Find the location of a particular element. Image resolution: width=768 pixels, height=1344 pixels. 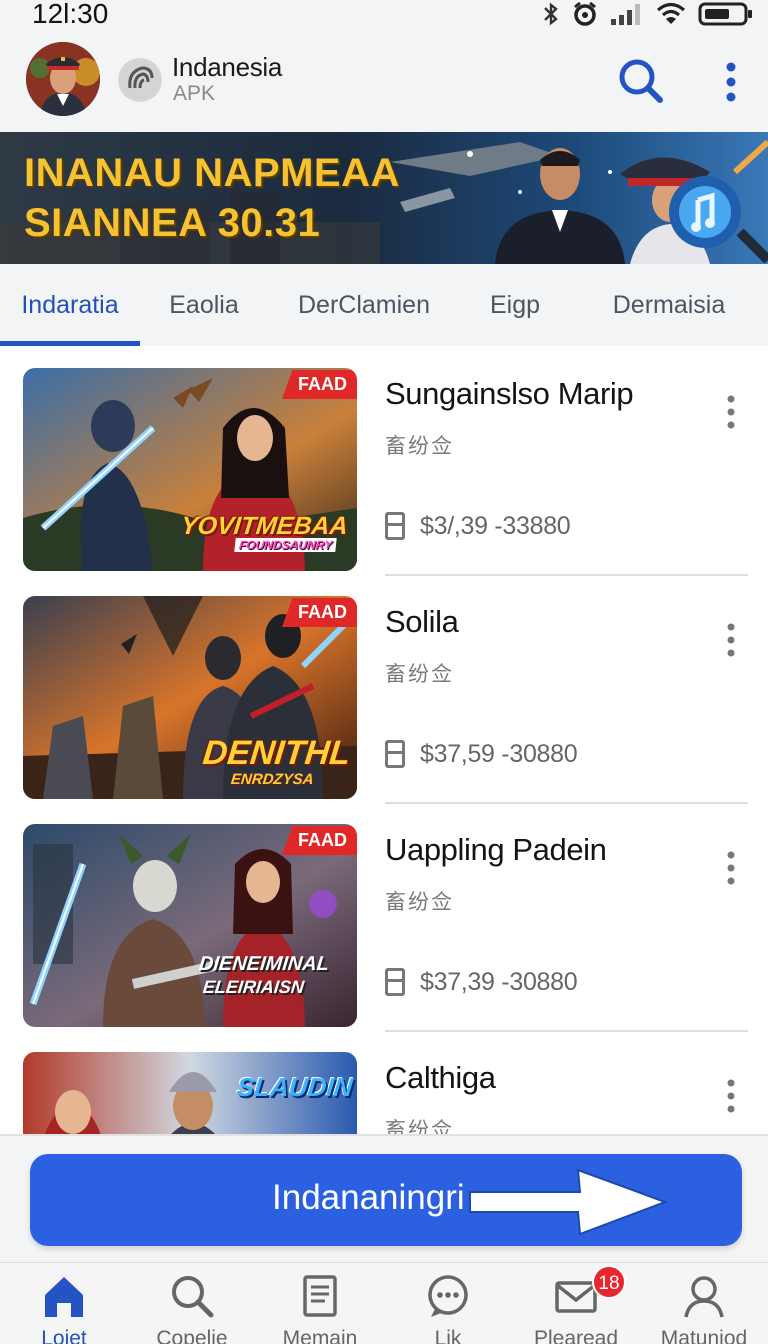

nav-label: Copelie is located at coordinates (192, 1335).